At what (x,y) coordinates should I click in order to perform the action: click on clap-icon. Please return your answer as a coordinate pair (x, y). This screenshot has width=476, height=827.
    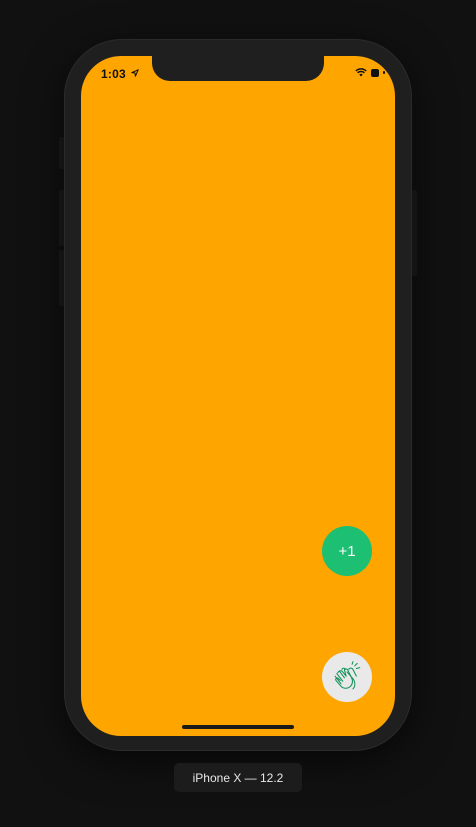
    Looking at the image, I should click on (347, 675).